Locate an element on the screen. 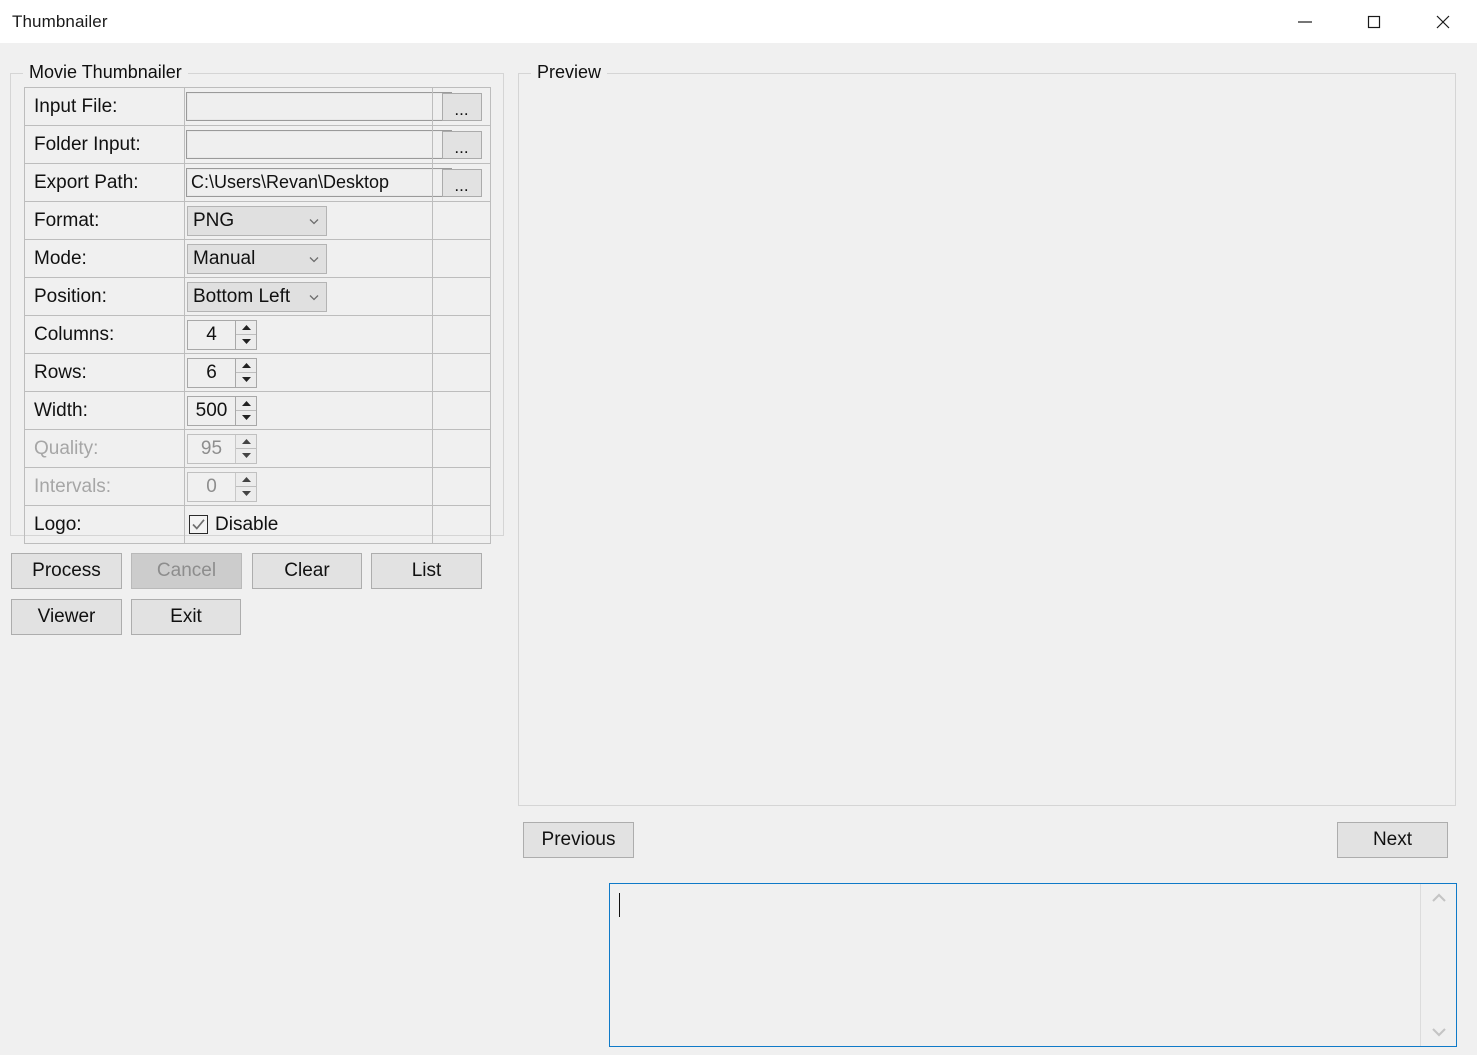  quality-stepper-up is located at coordinates (246, 442).